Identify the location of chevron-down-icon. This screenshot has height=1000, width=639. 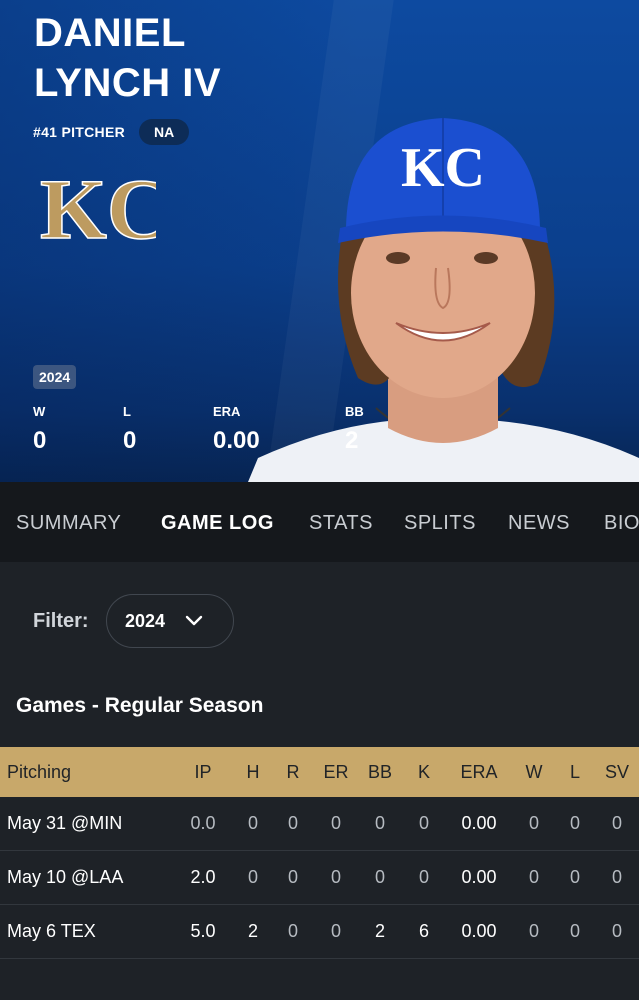
(194, 620).